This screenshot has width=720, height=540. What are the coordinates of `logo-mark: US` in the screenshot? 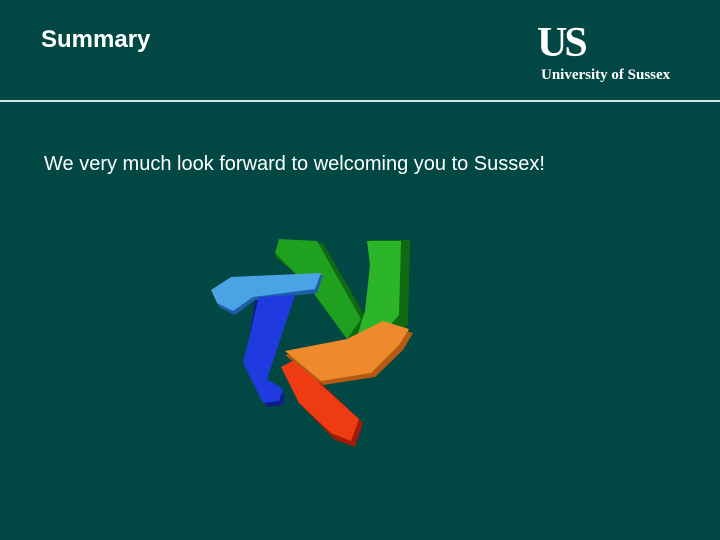 It's located at (562, 43).